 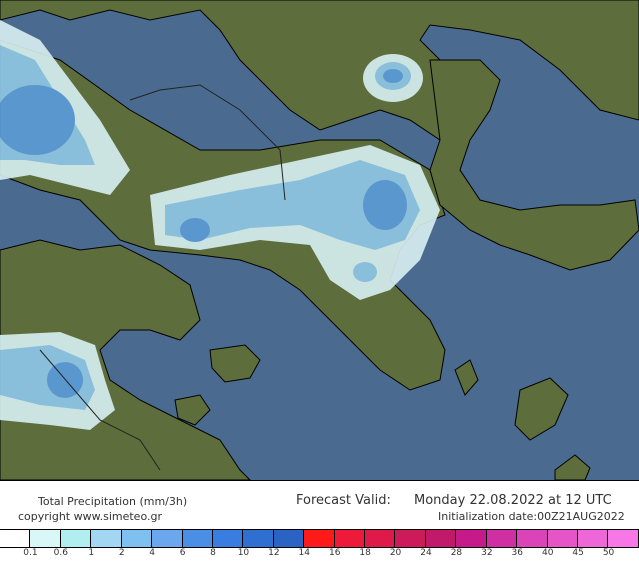 What do you see at coordinates (513, 500) in the screenshot?
I see `forecast-valid-value: Monday 22.08.2022 at 12 UTC` at bounding box center [513, 500].